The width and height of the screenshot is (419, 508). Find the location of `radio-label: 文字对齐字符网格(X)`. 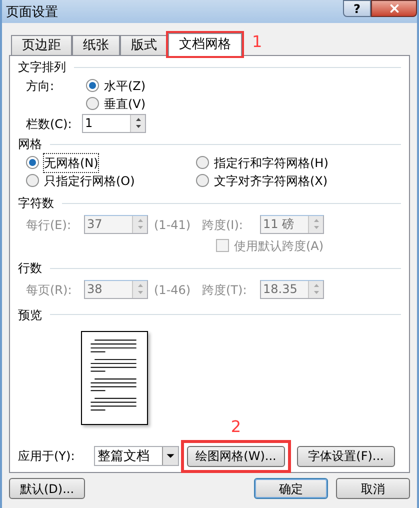

radio-label: 文字对齐字符网格(X) is located at coordinates (271, 181).